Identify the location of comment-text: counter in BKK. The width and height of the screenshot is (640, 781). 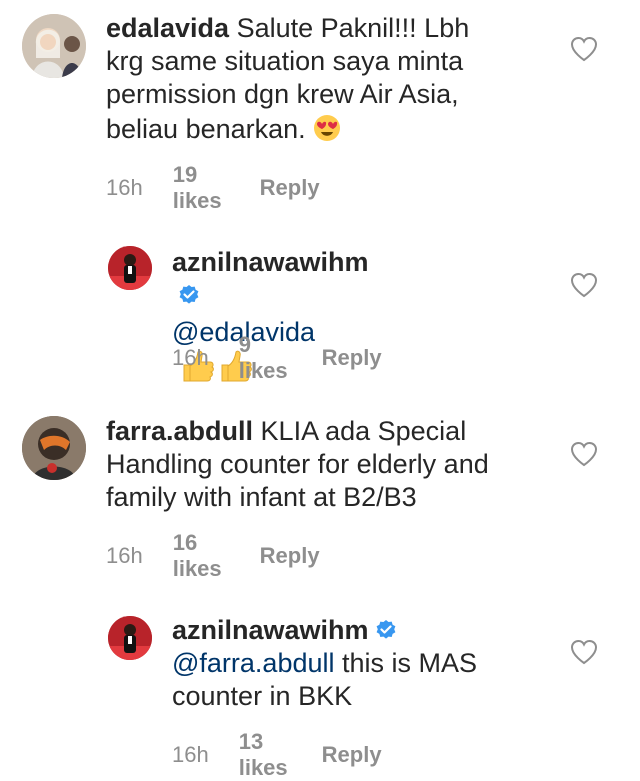
(262, 696).